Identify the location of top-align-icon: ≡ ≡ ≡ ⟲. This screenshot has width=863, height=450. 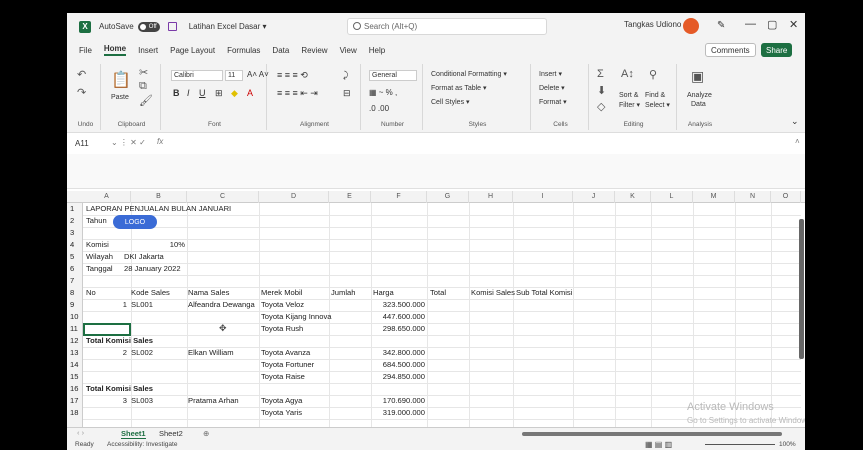
(292, 75).